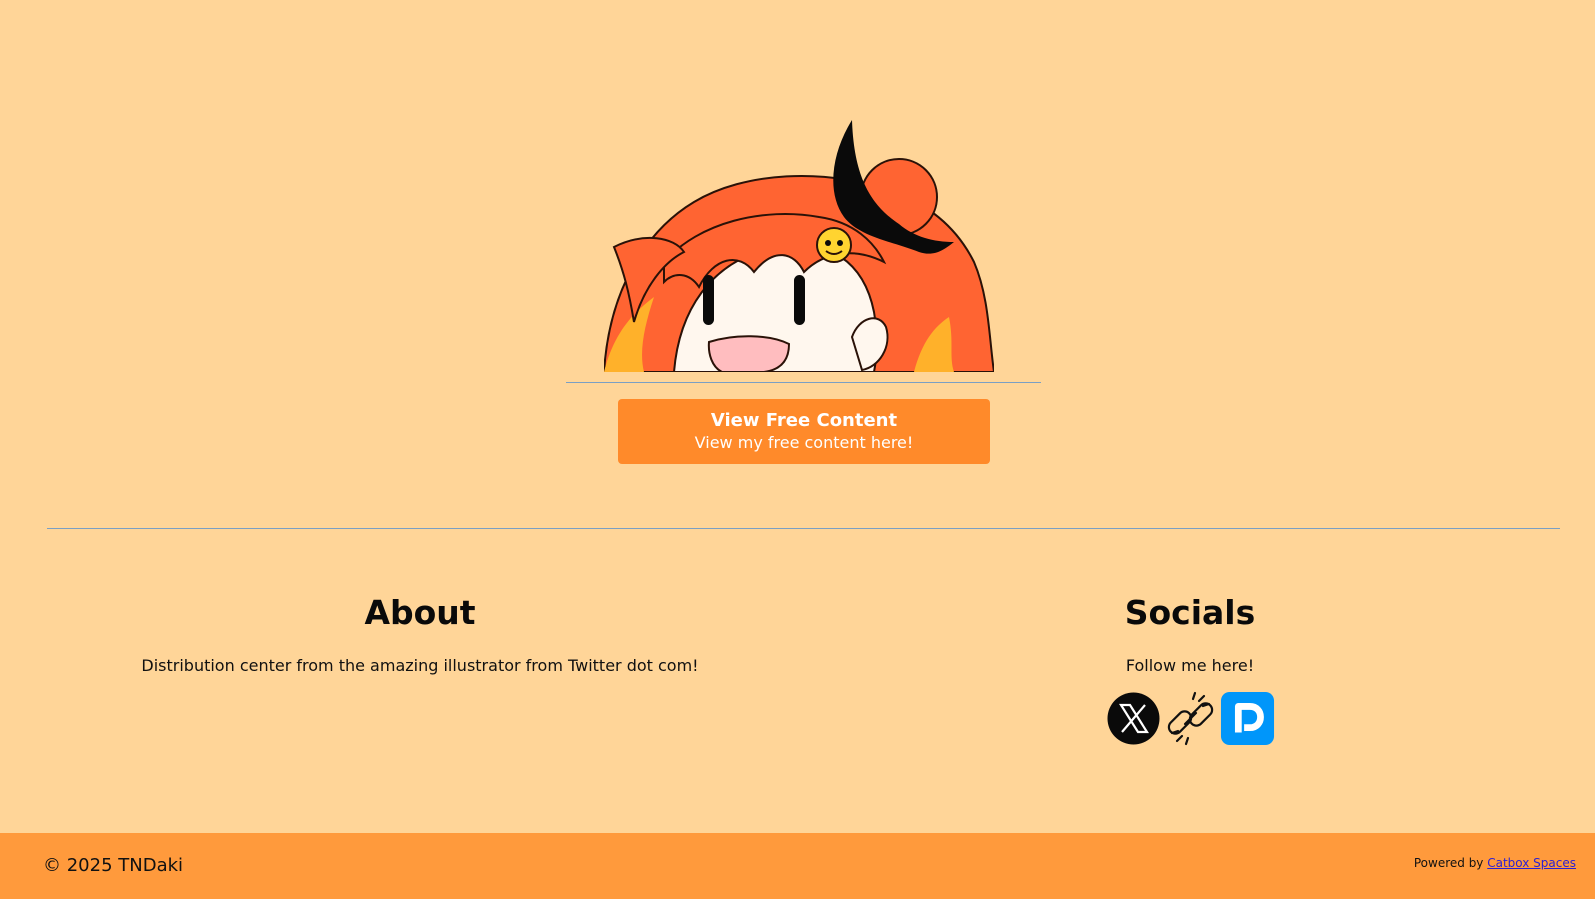 The width and height of the screenshot is (1595, 899). I want to click on cta-title: View Free Content, so click(804, 420).